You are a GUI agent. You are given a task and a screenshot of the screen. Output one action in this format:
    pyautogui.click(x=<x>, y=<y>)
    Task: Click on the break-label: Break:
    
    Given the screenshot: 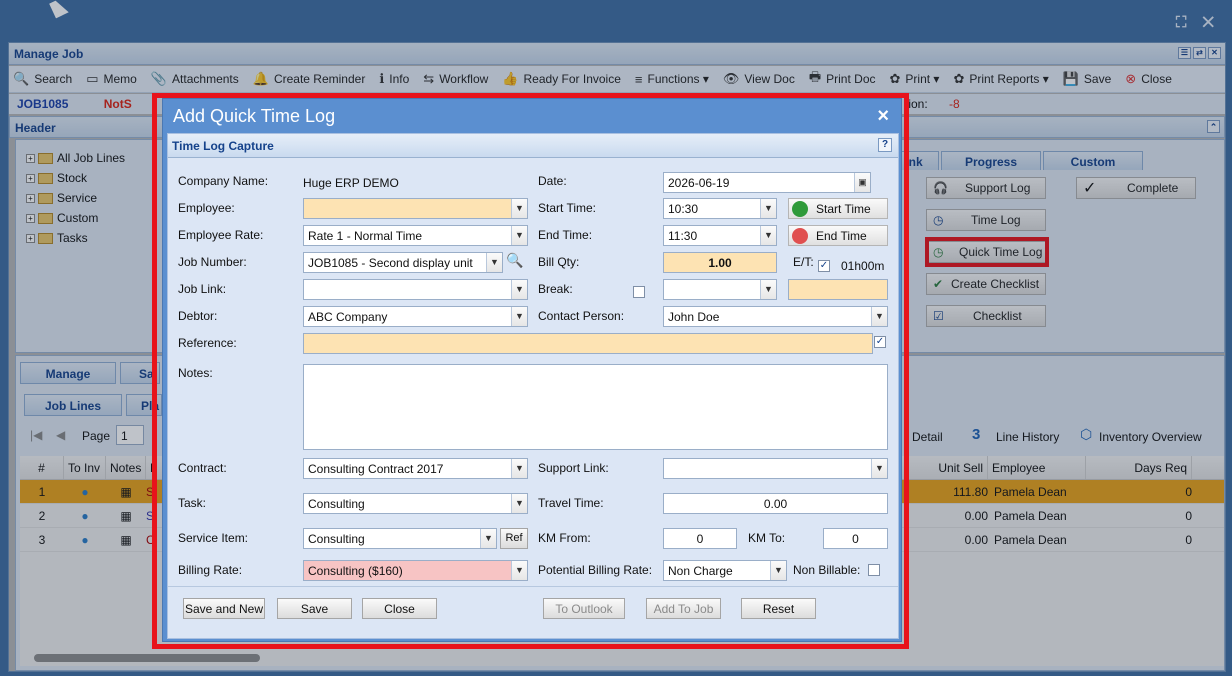 What is the action you would take?
    pyautogui.click(x=555, y=289)
    